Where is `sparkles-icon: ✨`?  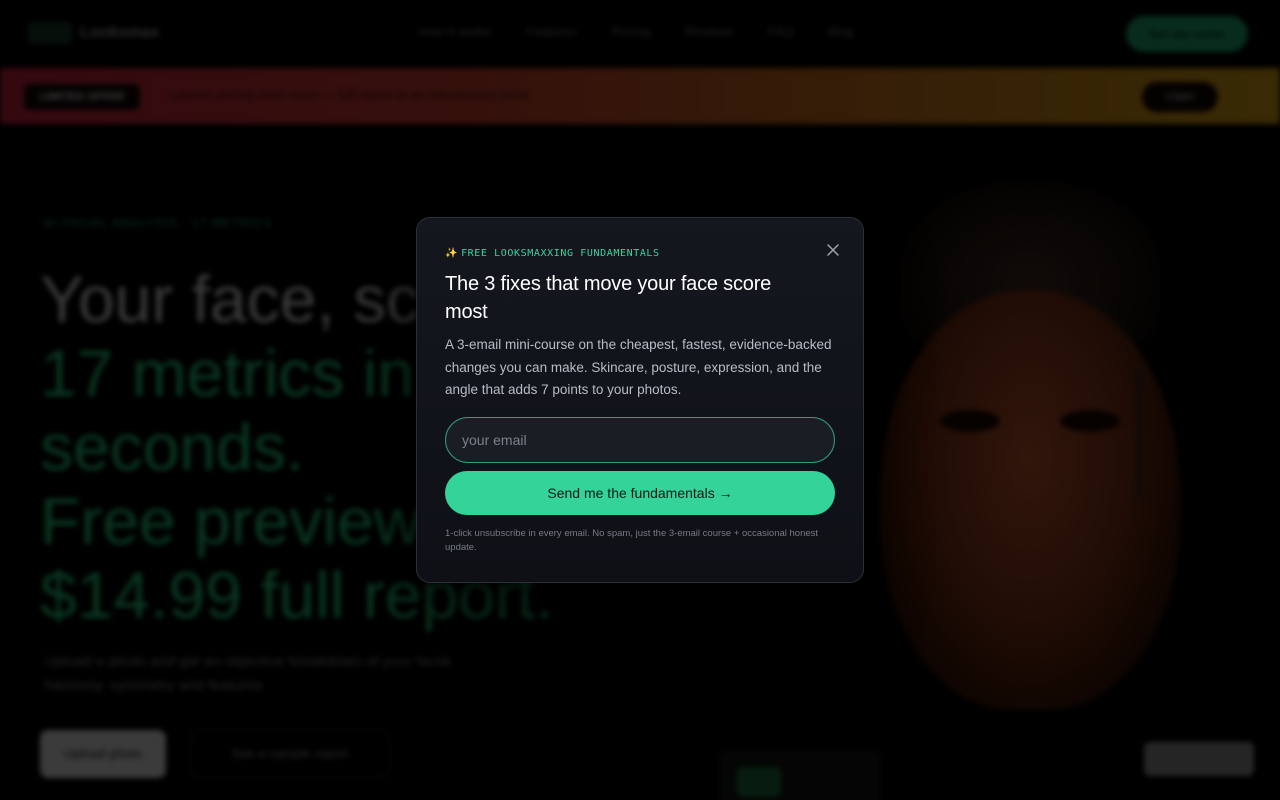
sparkles-icon: ✨ is located at coordinates (452, 253).